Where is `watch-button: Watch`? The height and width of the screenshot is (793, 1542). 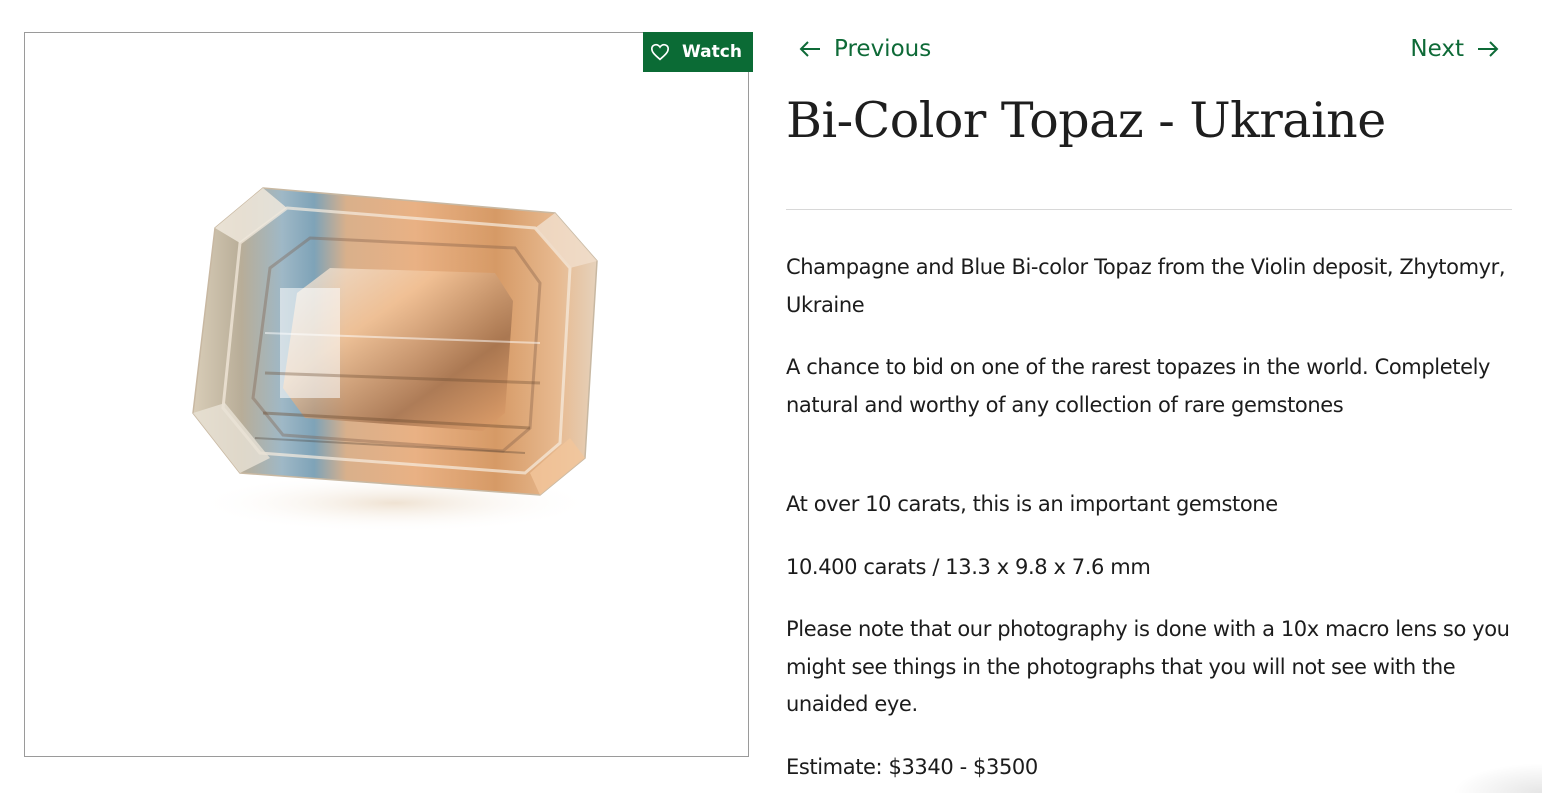
watch-button: Watch is located at coordinates (698, 52).